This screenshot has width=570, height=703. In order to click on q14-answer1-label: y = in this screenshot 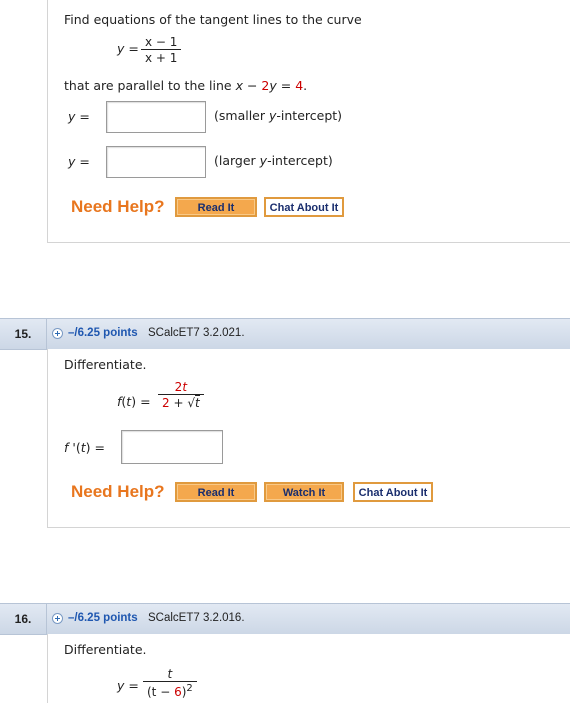, I will do `click(79, 116)`.